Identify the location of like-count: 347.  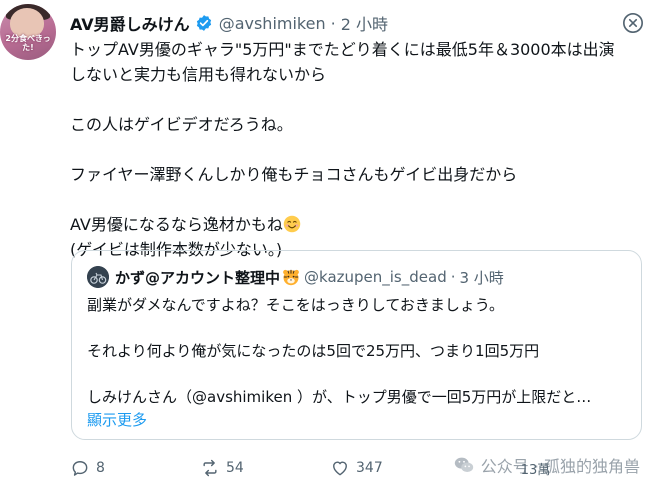
(369, 468).